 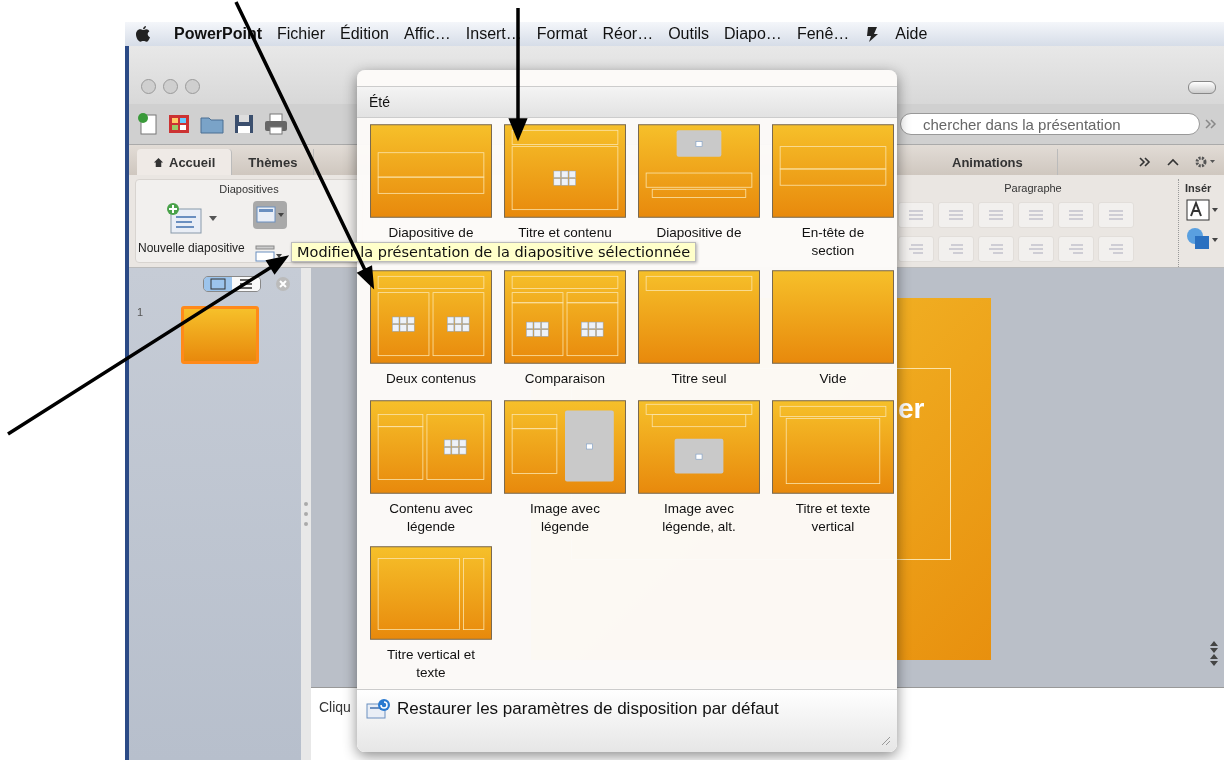 I want to click on menu-item: Aide, so click(x=911, y=34).